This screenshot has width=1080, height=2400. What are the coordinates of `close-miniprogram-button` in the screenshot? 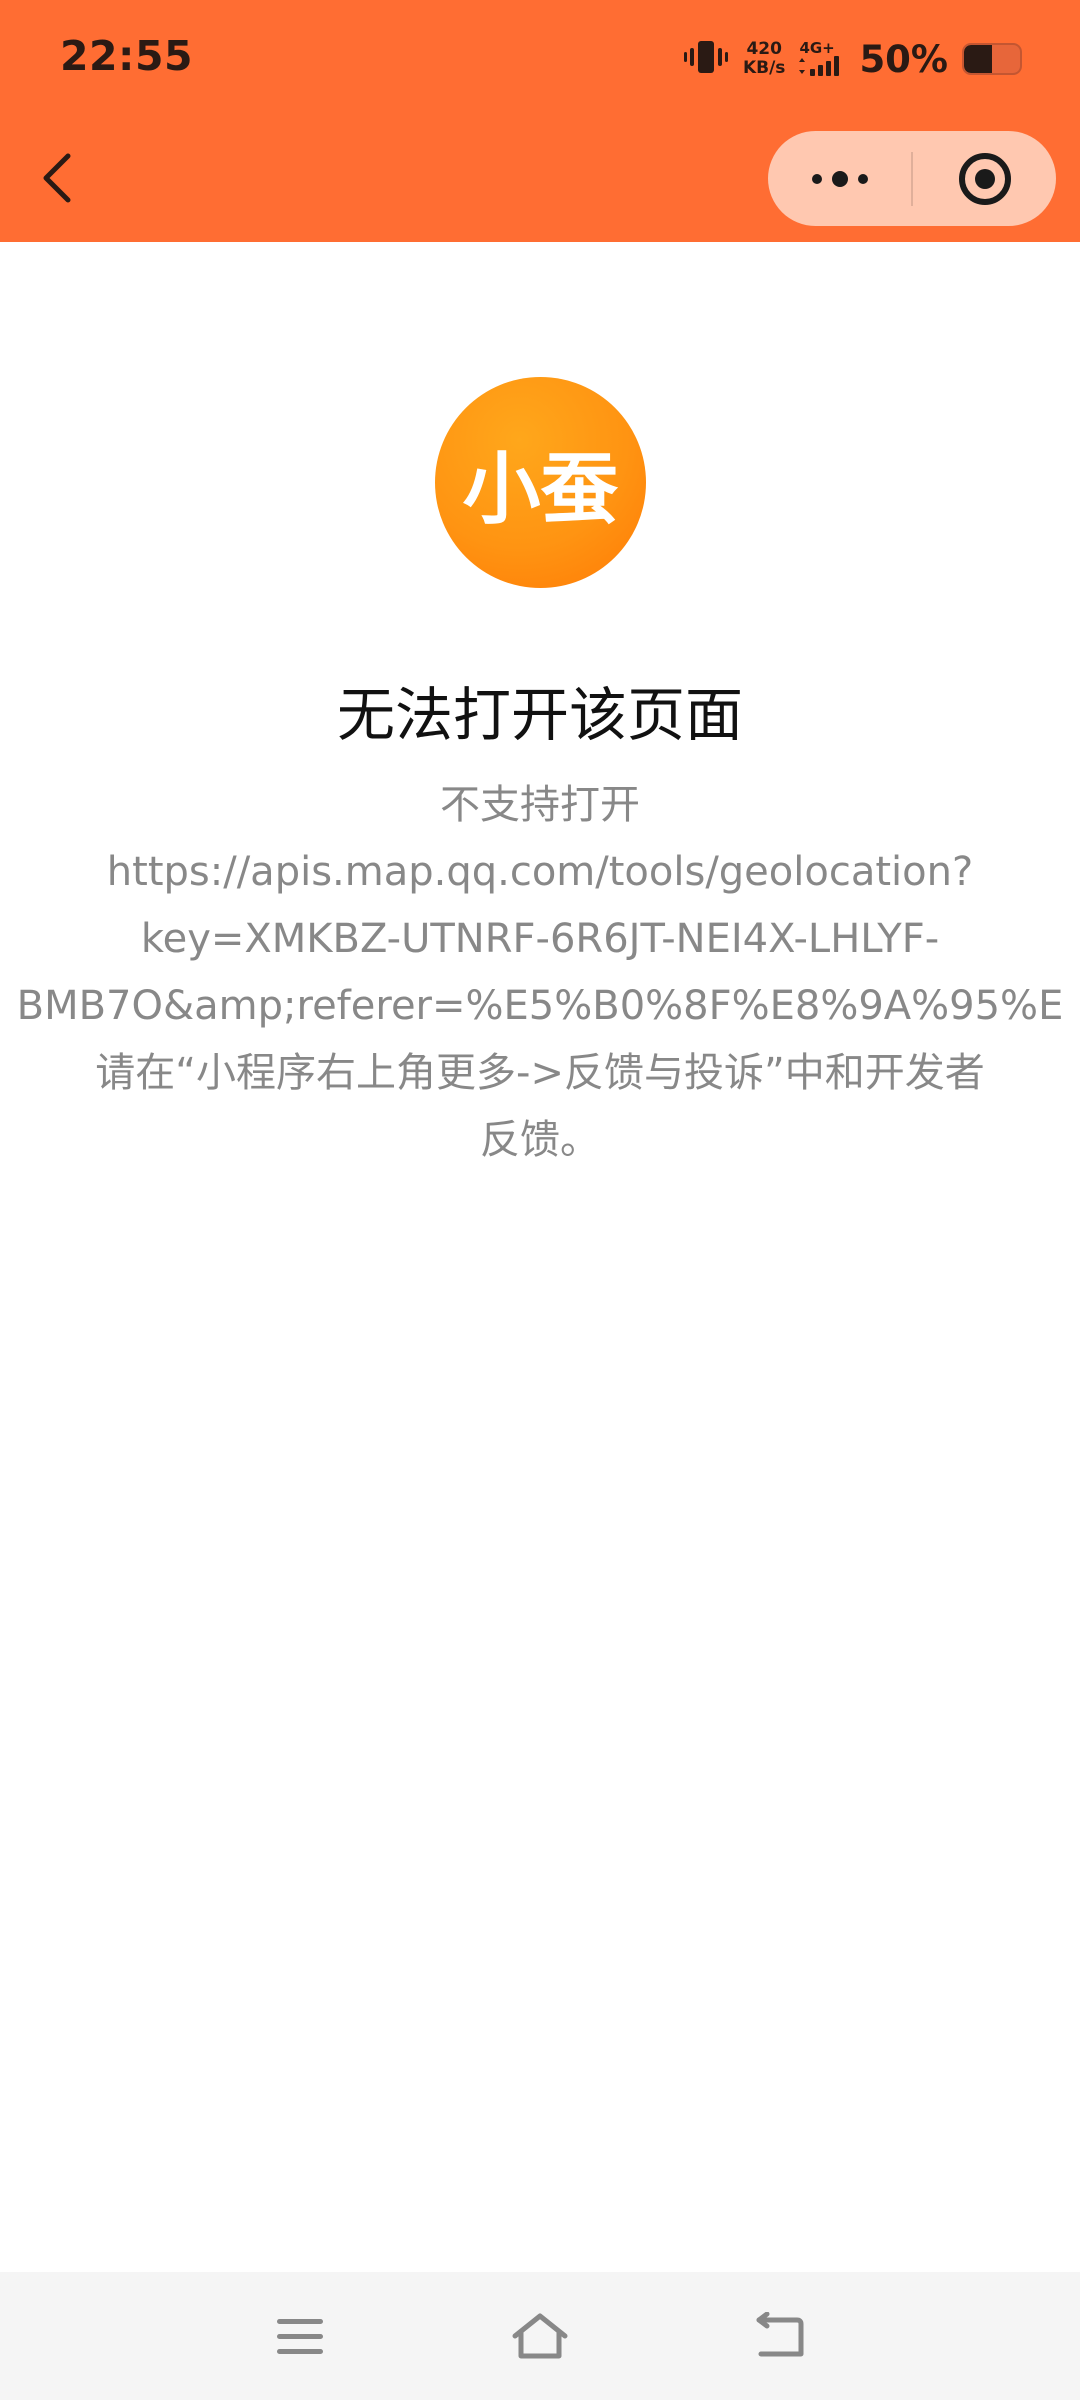 It's located at (984, 178).